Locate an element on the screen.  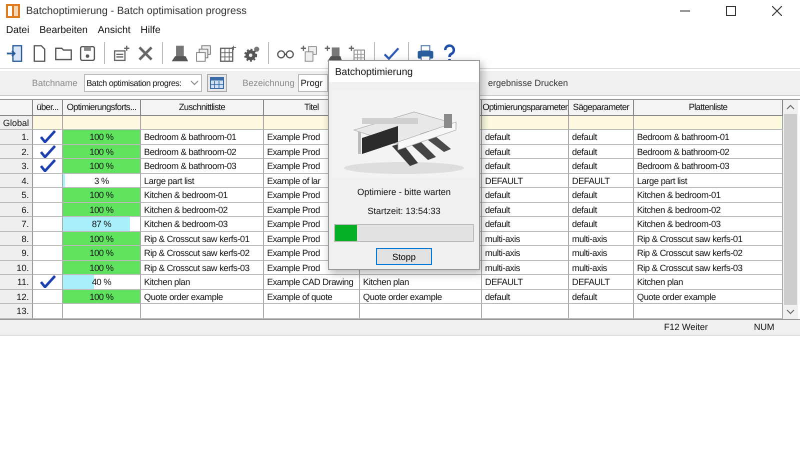
progress-percent: 40 % is located at coordinates (102, 282).